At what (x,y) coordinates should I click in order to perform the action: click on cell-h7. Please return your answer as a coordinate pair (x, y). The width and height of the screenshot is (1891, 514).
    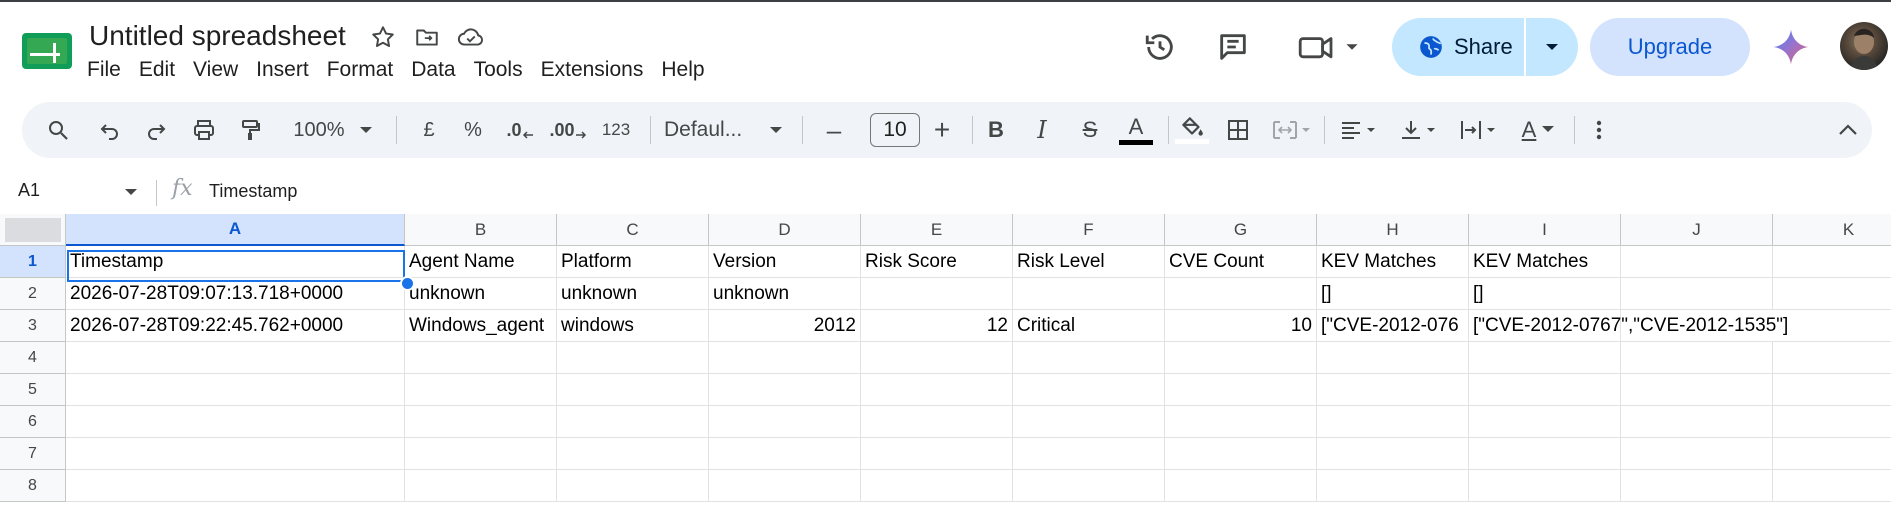
    Looking at the image, I should click on (1393, 454).